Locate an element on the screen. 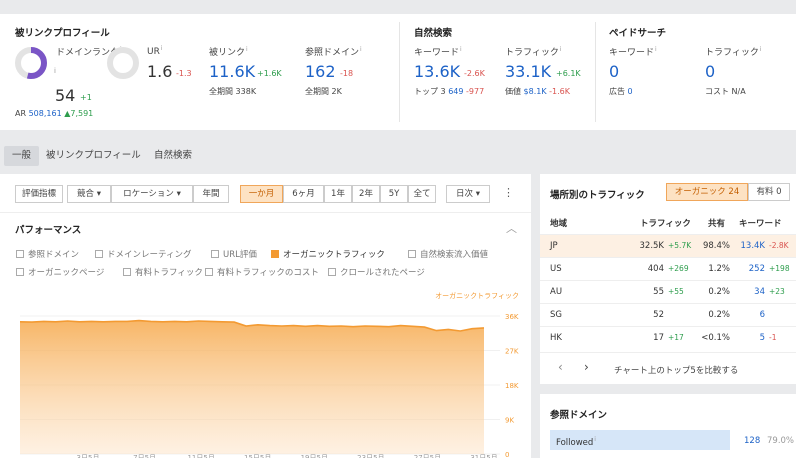 This screenshot has height=458, width=796. table-row: US 404 +269 1.2% 252 +198 is located at coordinates (668, 268).